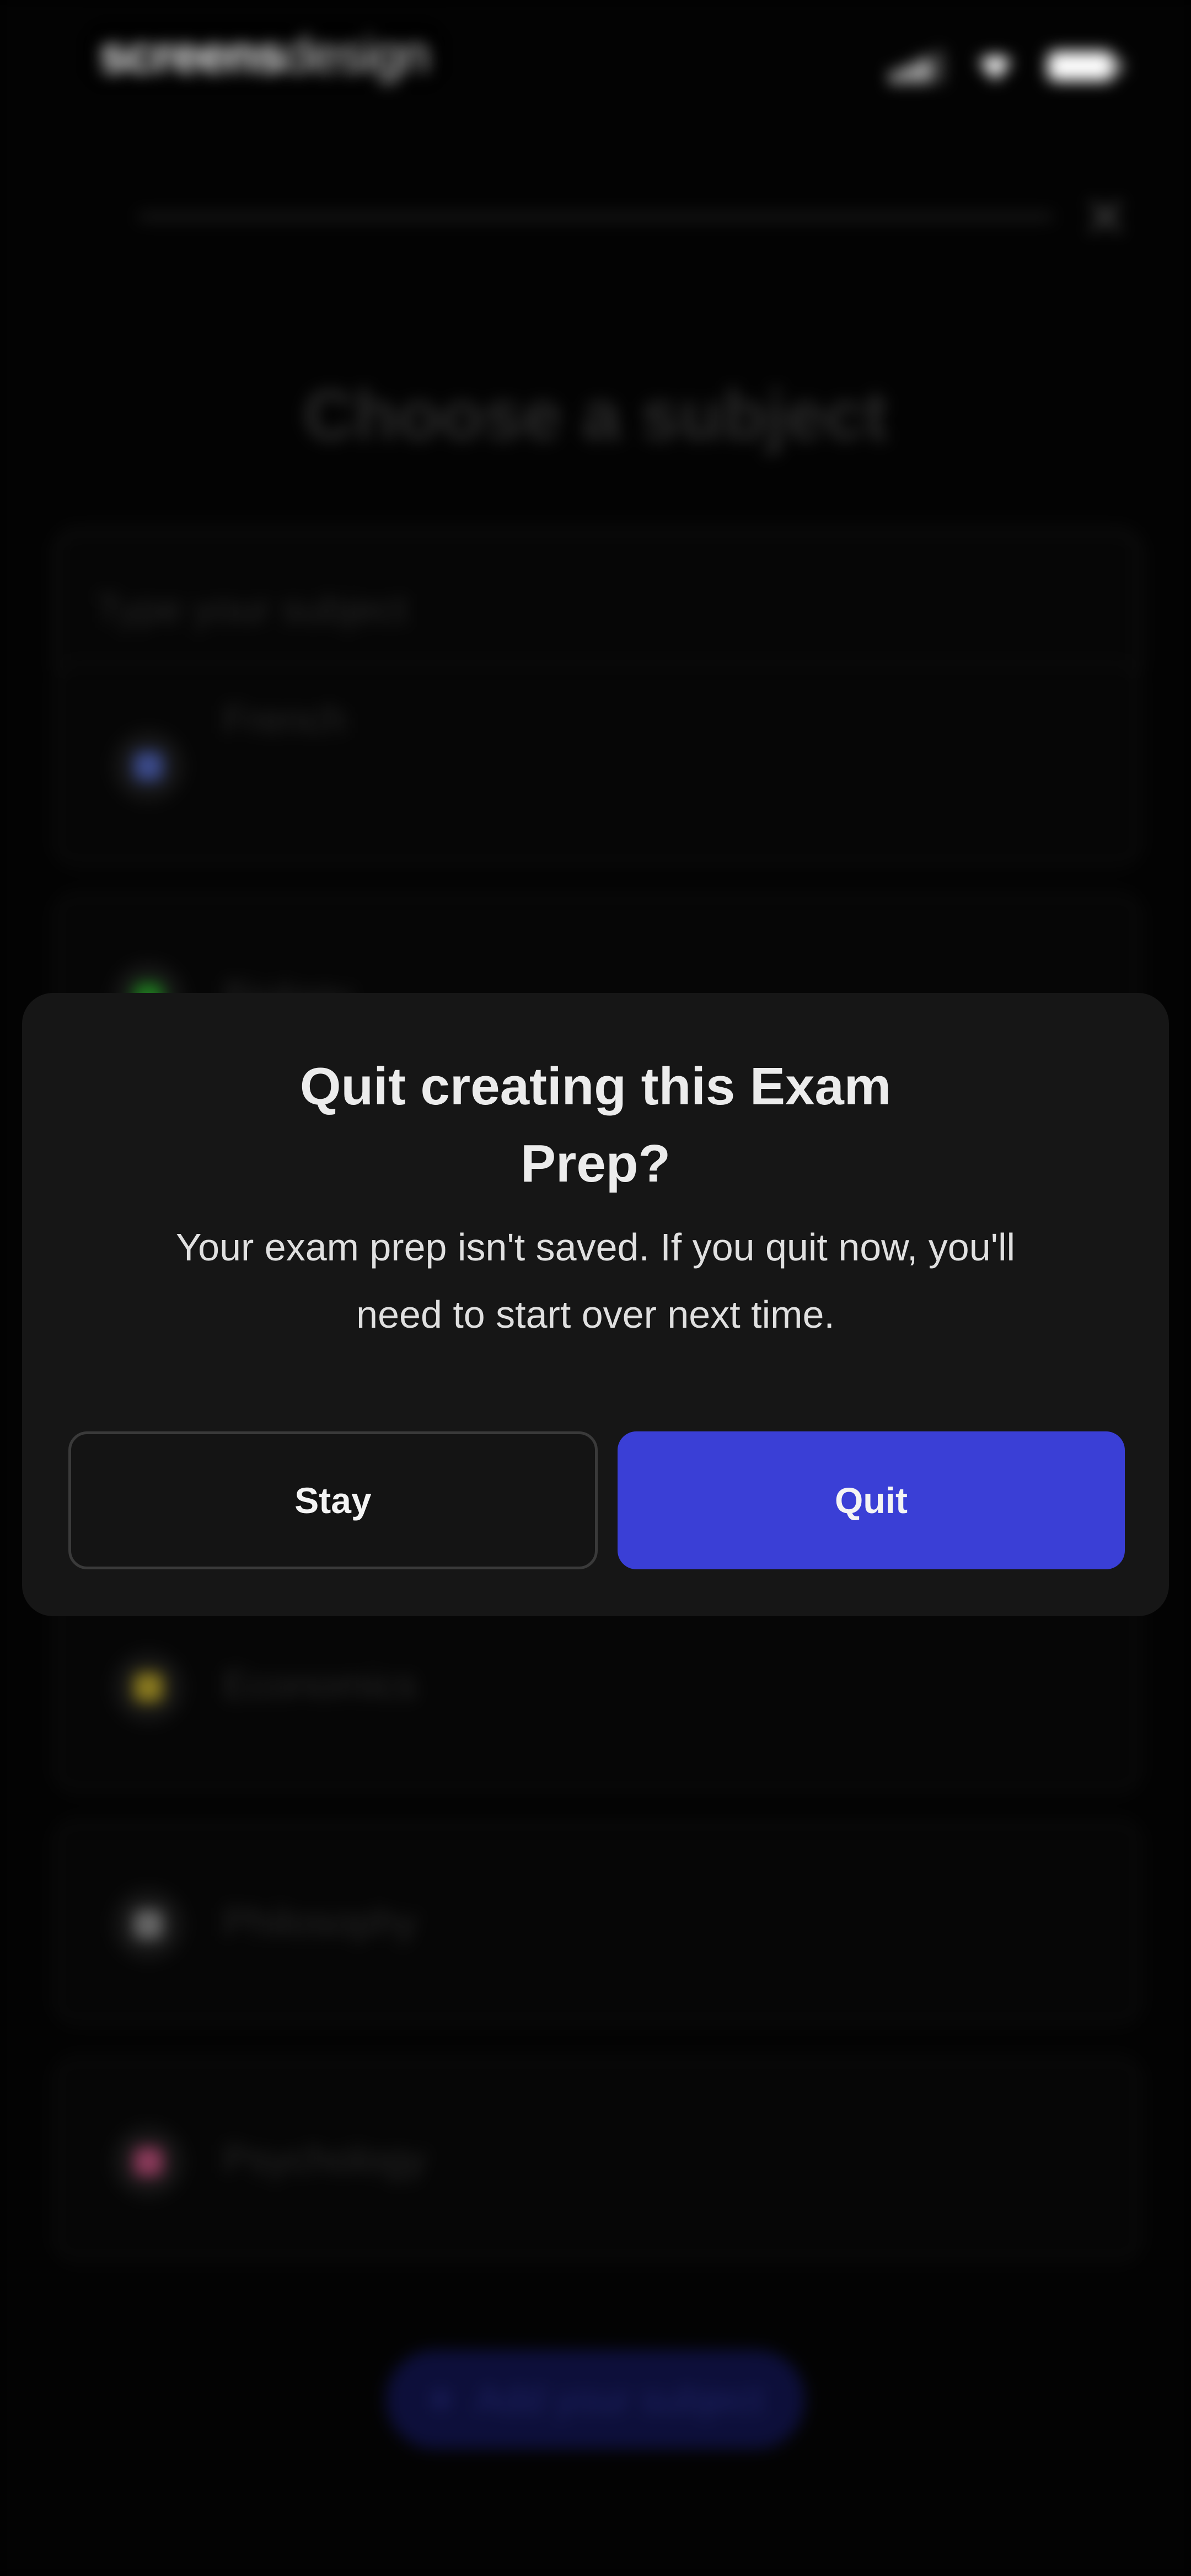 Image resolution: width=1191 pixels, height=2576 pixels. What do you see at coordinates (597, 2158) in the screenshot?
I see `subject-item-psychology: Psychology` at bounding box center [597, 2158].